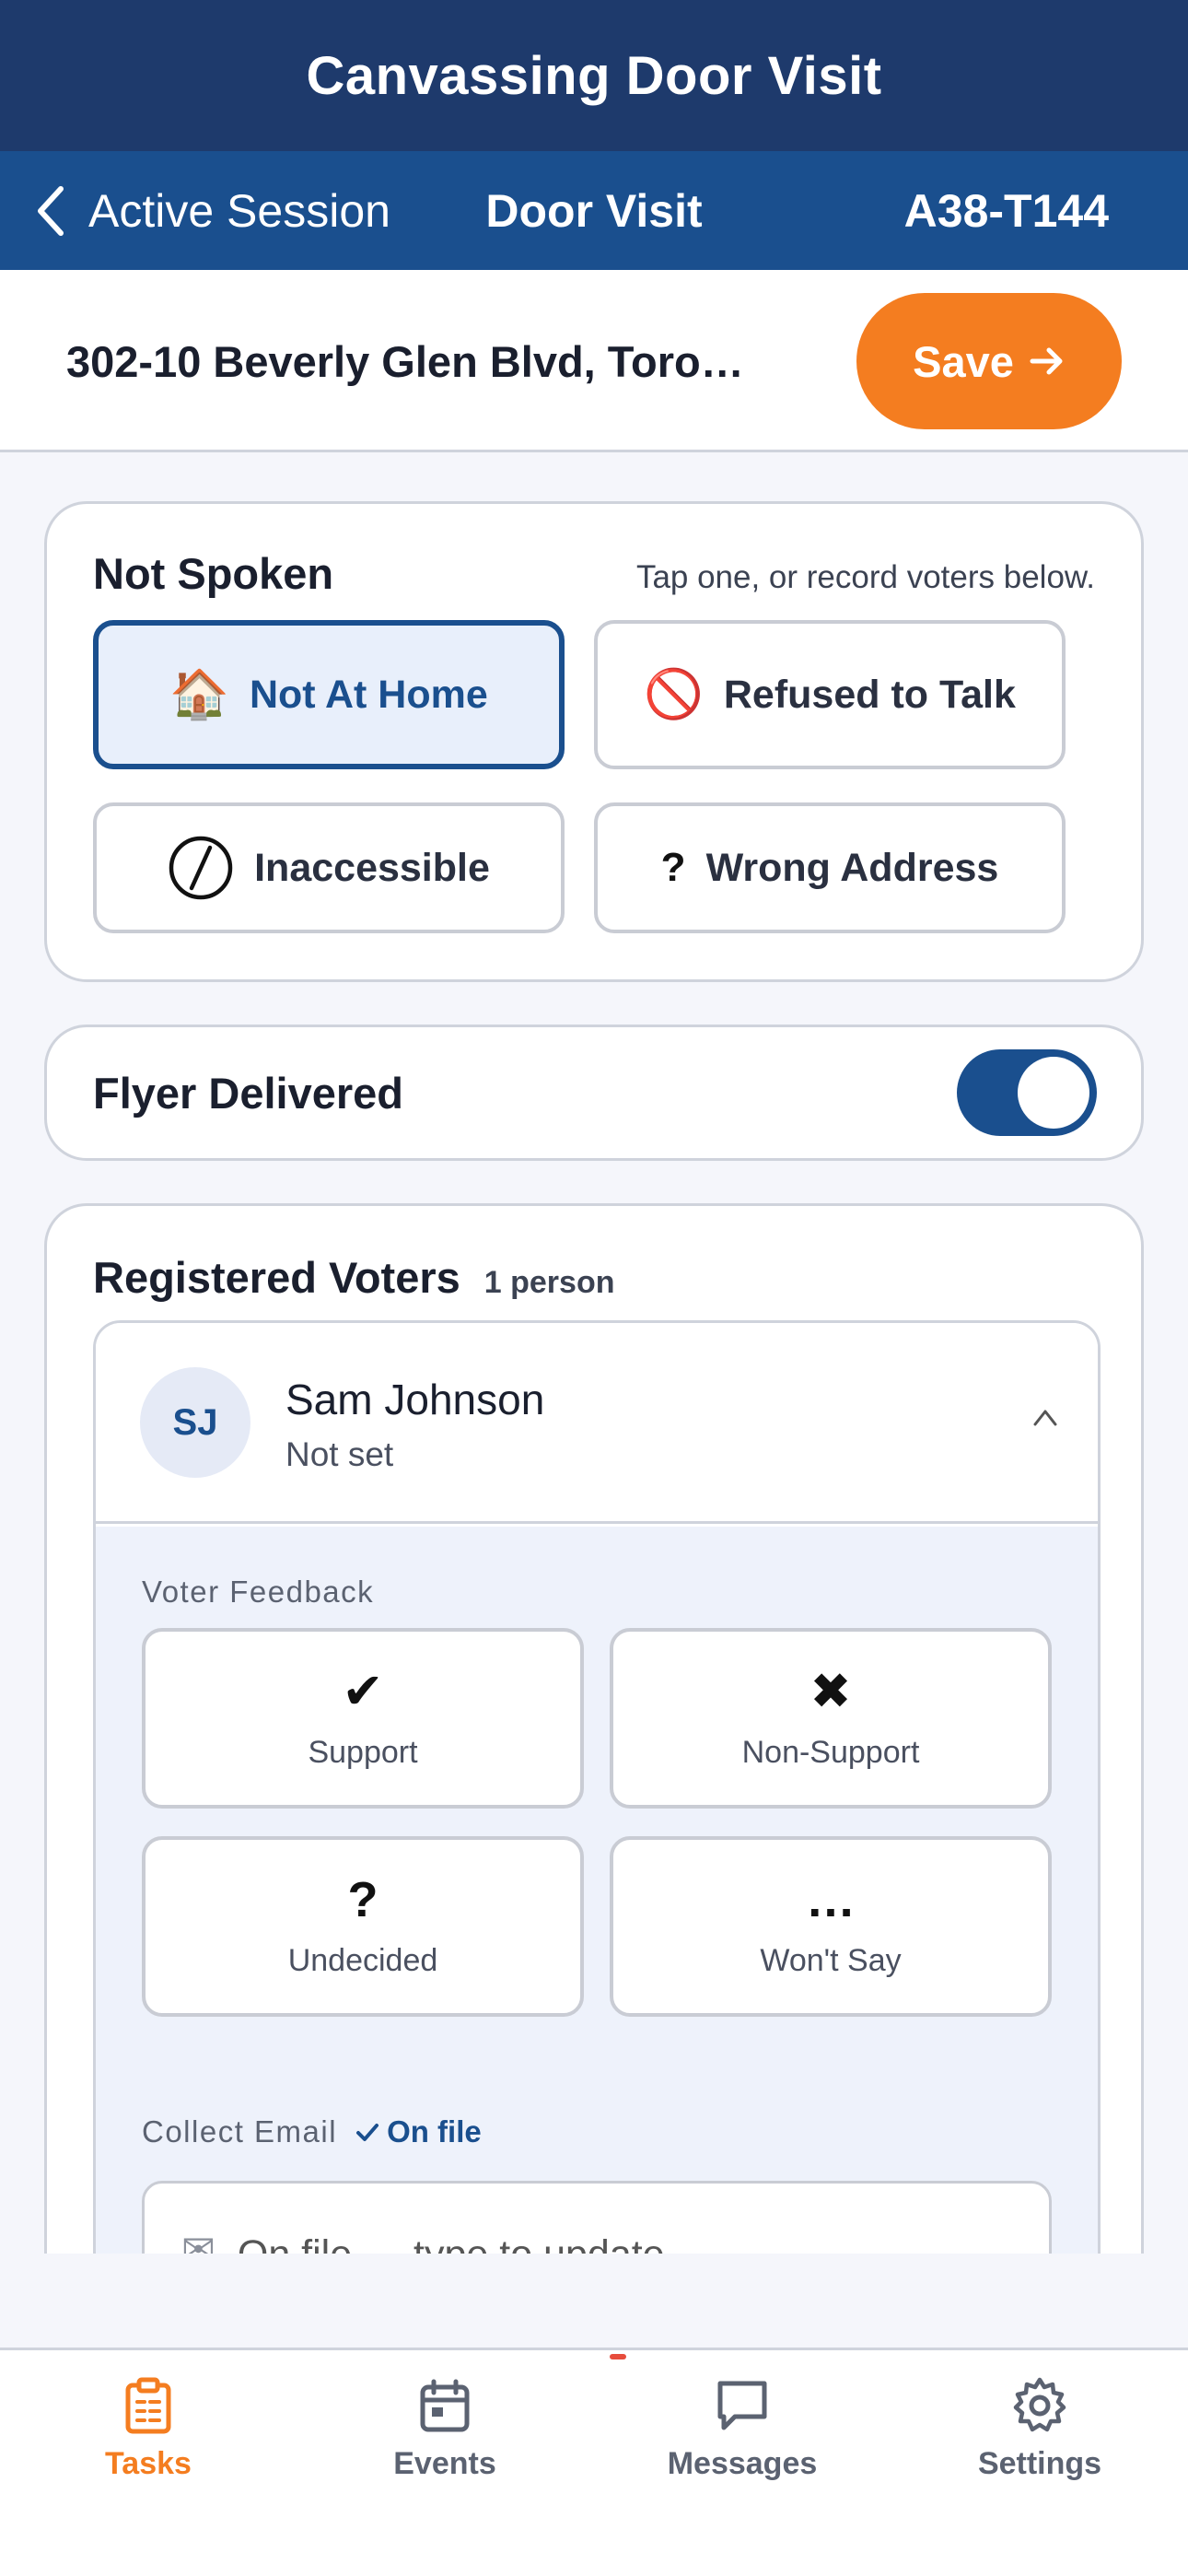 This screenshot has width=1188, height=2576. Describe the element at coordinates (597, 1423) in the screenshot. I see `voter-header: SJ Sam Johnson Not set` at that location.